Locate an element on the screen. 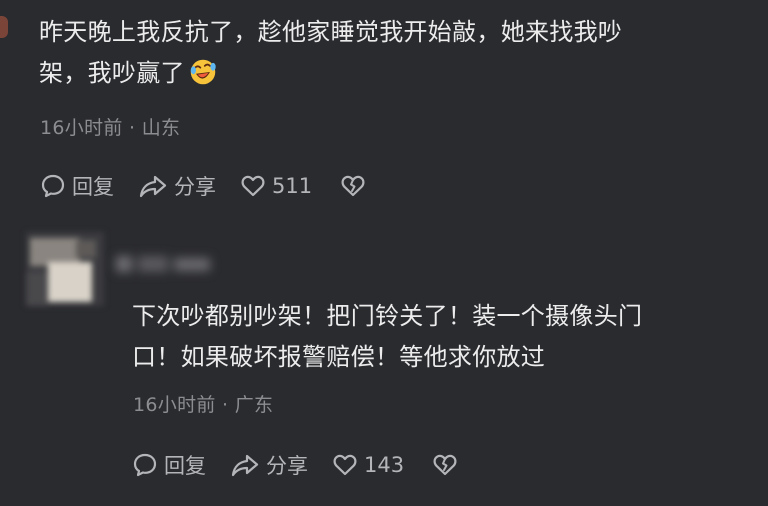  comment-text-line-end: 架，我吵赢了 is located at coordinates (112, 73).